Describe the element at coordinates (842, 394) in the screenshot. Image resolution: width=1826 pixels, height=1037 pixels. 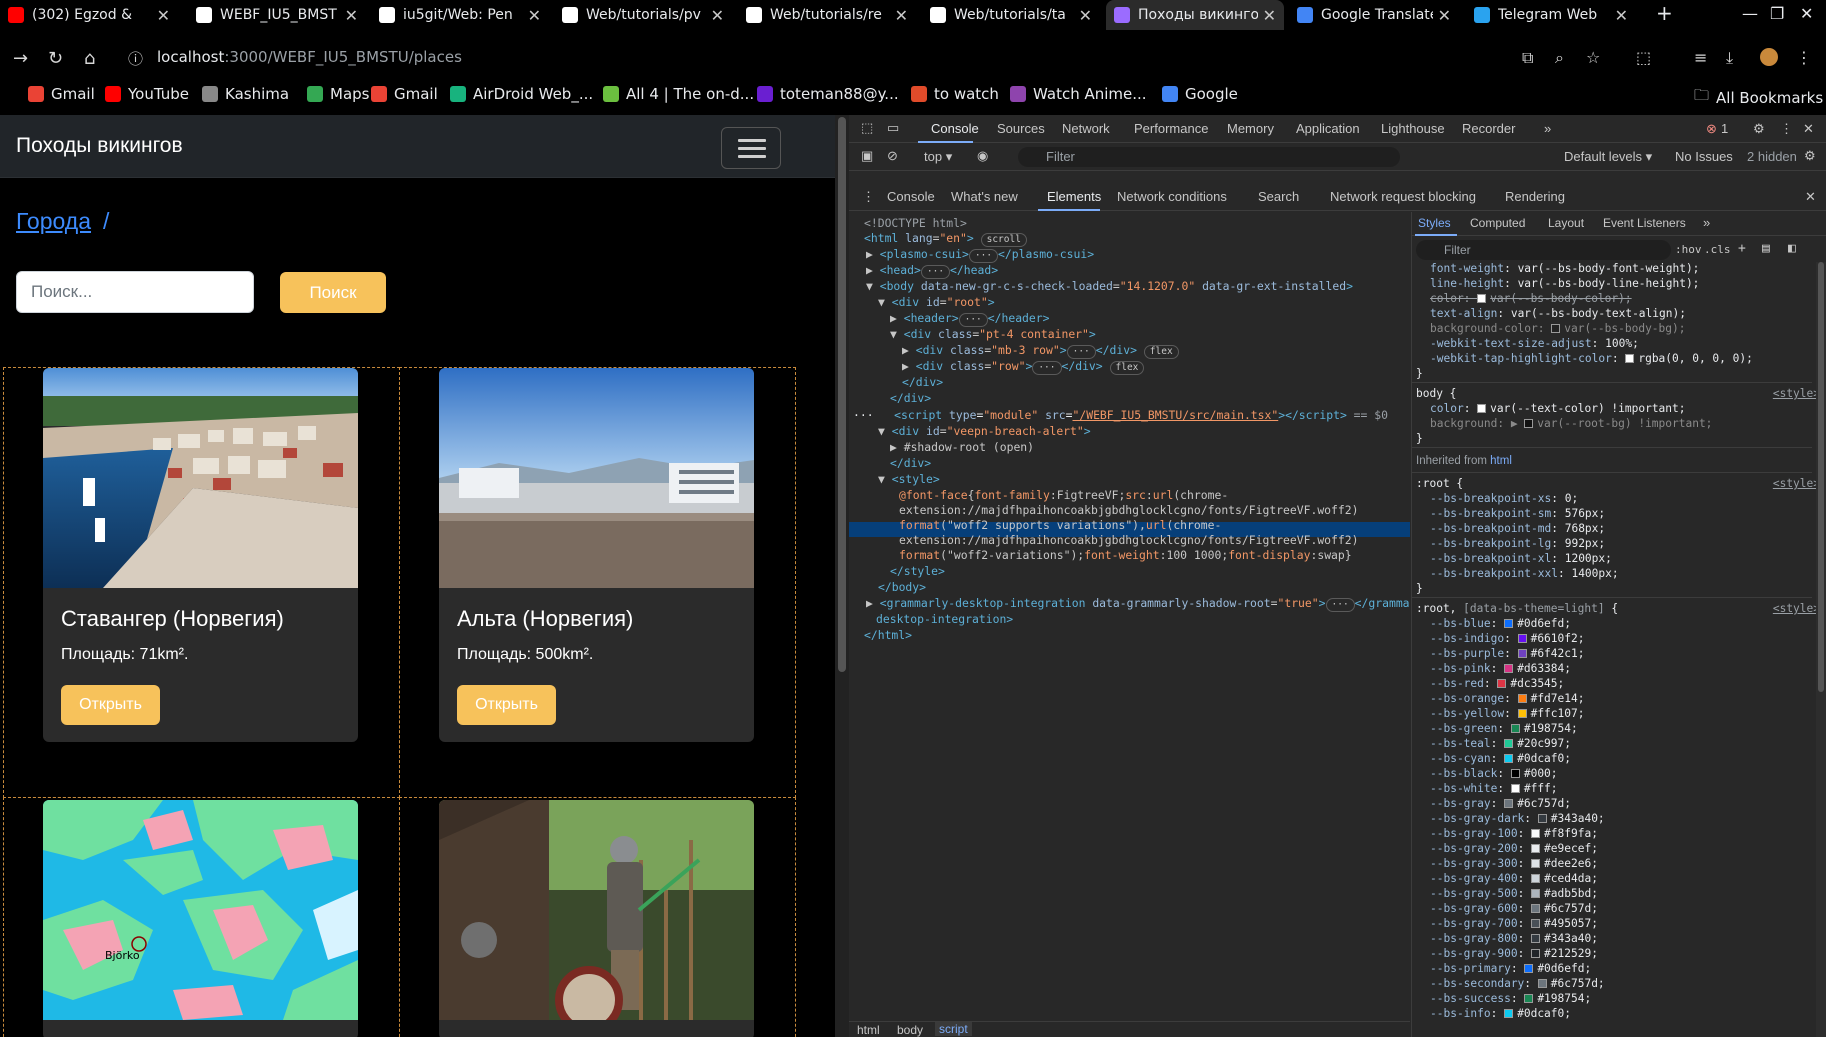
I see `scrollbar-thumb` at that location.